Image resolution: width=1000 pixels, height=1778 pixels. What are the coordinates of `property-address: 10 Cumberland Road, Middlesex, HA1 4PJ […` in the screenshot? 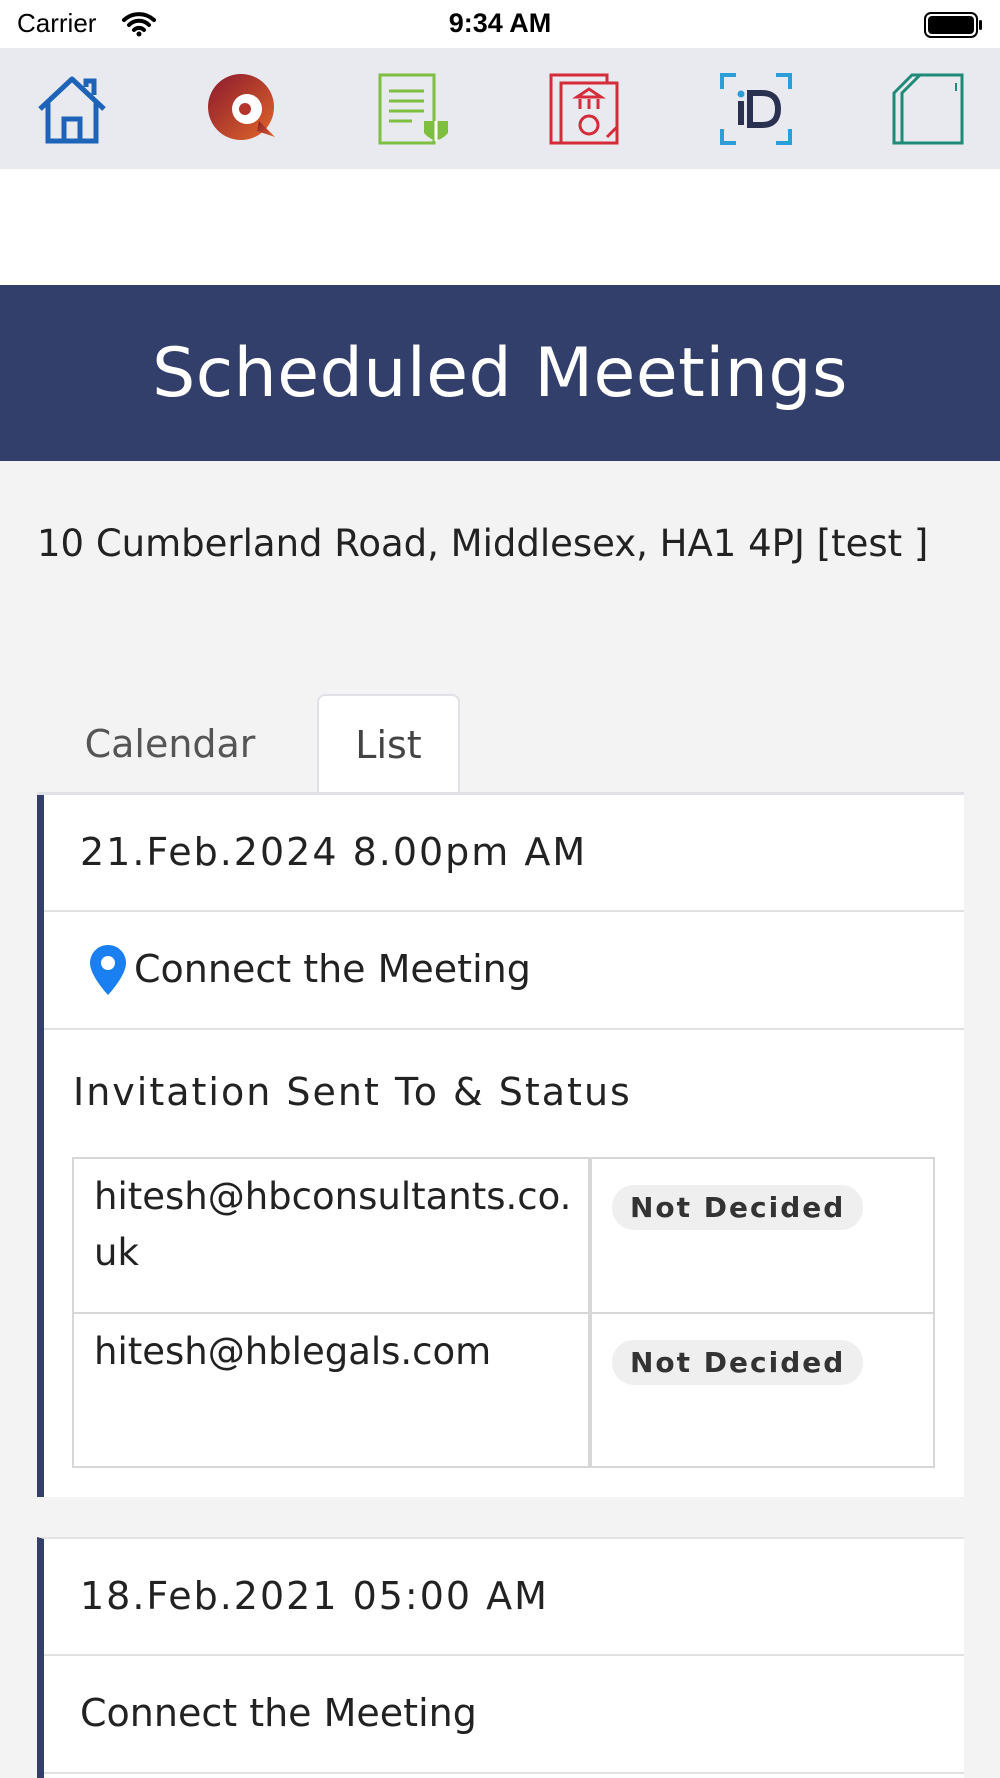 It's located at (483, 543).